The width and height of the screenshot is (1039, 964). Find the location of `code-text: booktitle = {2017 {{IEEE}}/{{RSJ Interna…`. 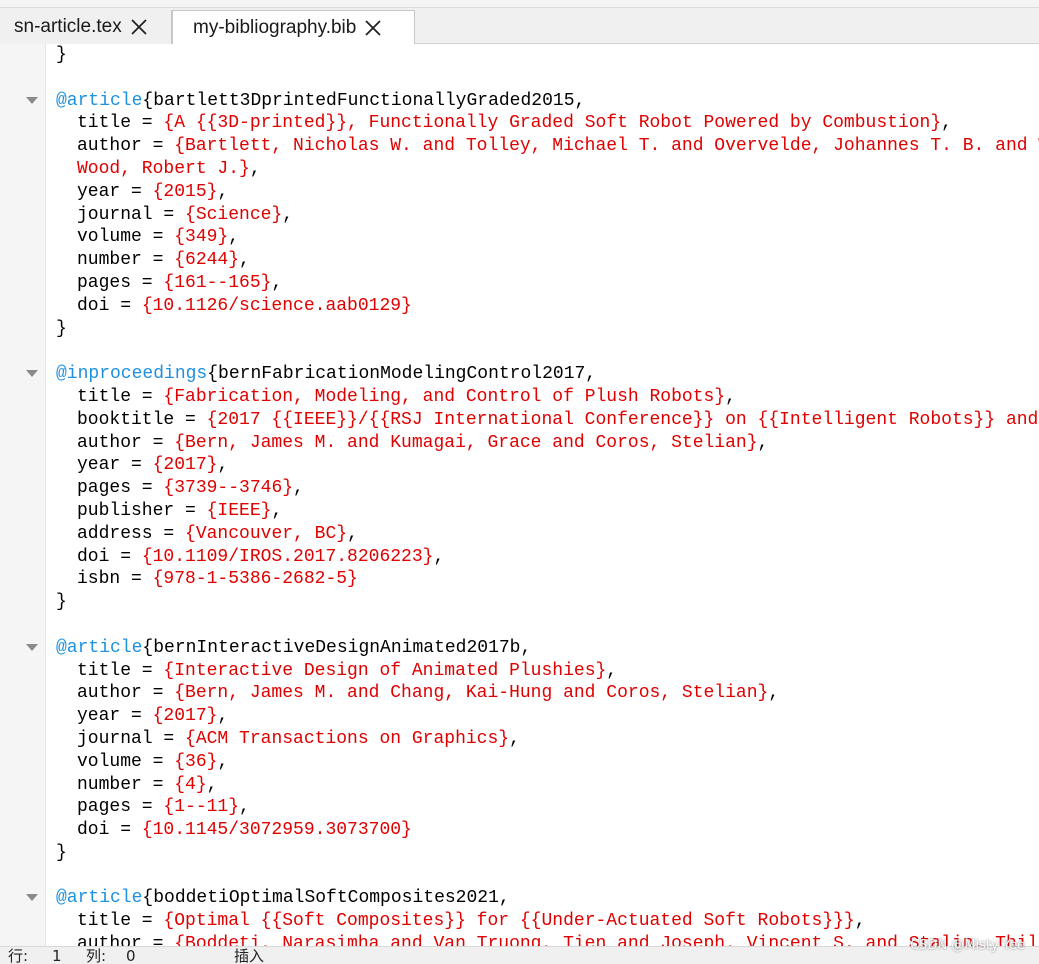

code-text: booktitle = {2017 {{IEEE}}/{{RSJ Interna… is located at coordinates (557, 420).